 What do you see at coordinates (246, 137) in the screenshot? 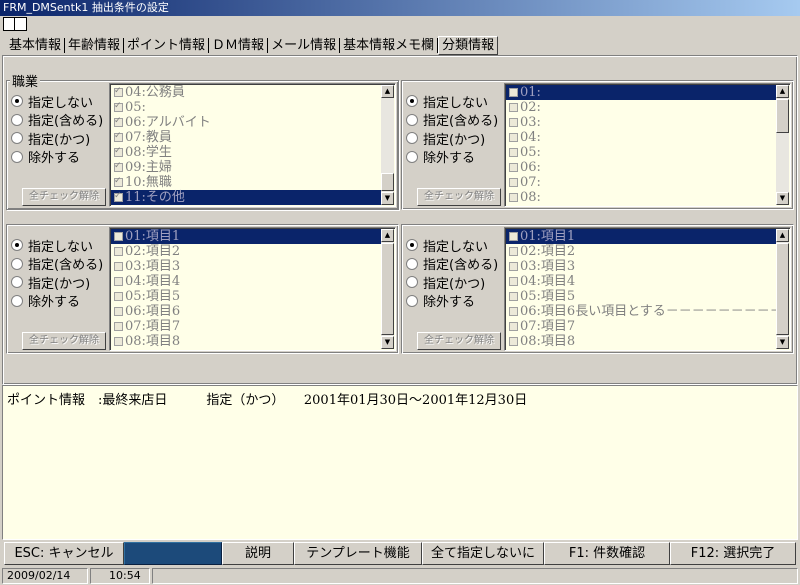
I see `list-item: 07:教員` at bounding box center [246, 137].